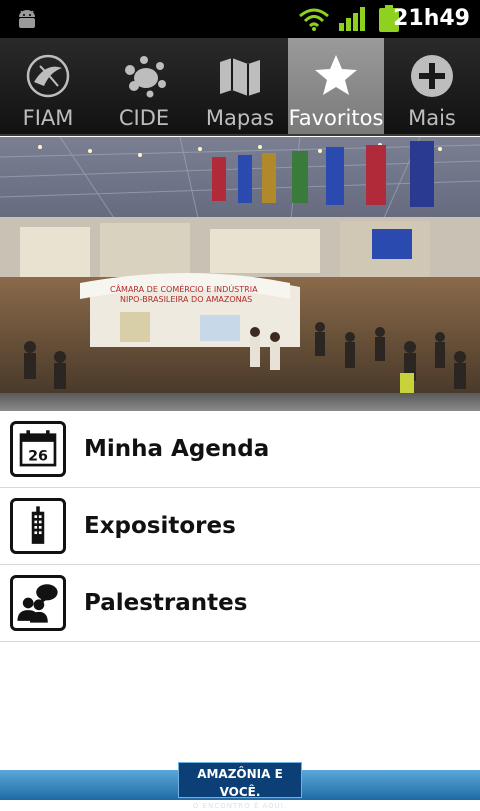 Image resolution: width=480 pixels, height=811 pixels. Describe the element at coordinates (38, 526) in the screenshot. I see `building-icon` at that location.